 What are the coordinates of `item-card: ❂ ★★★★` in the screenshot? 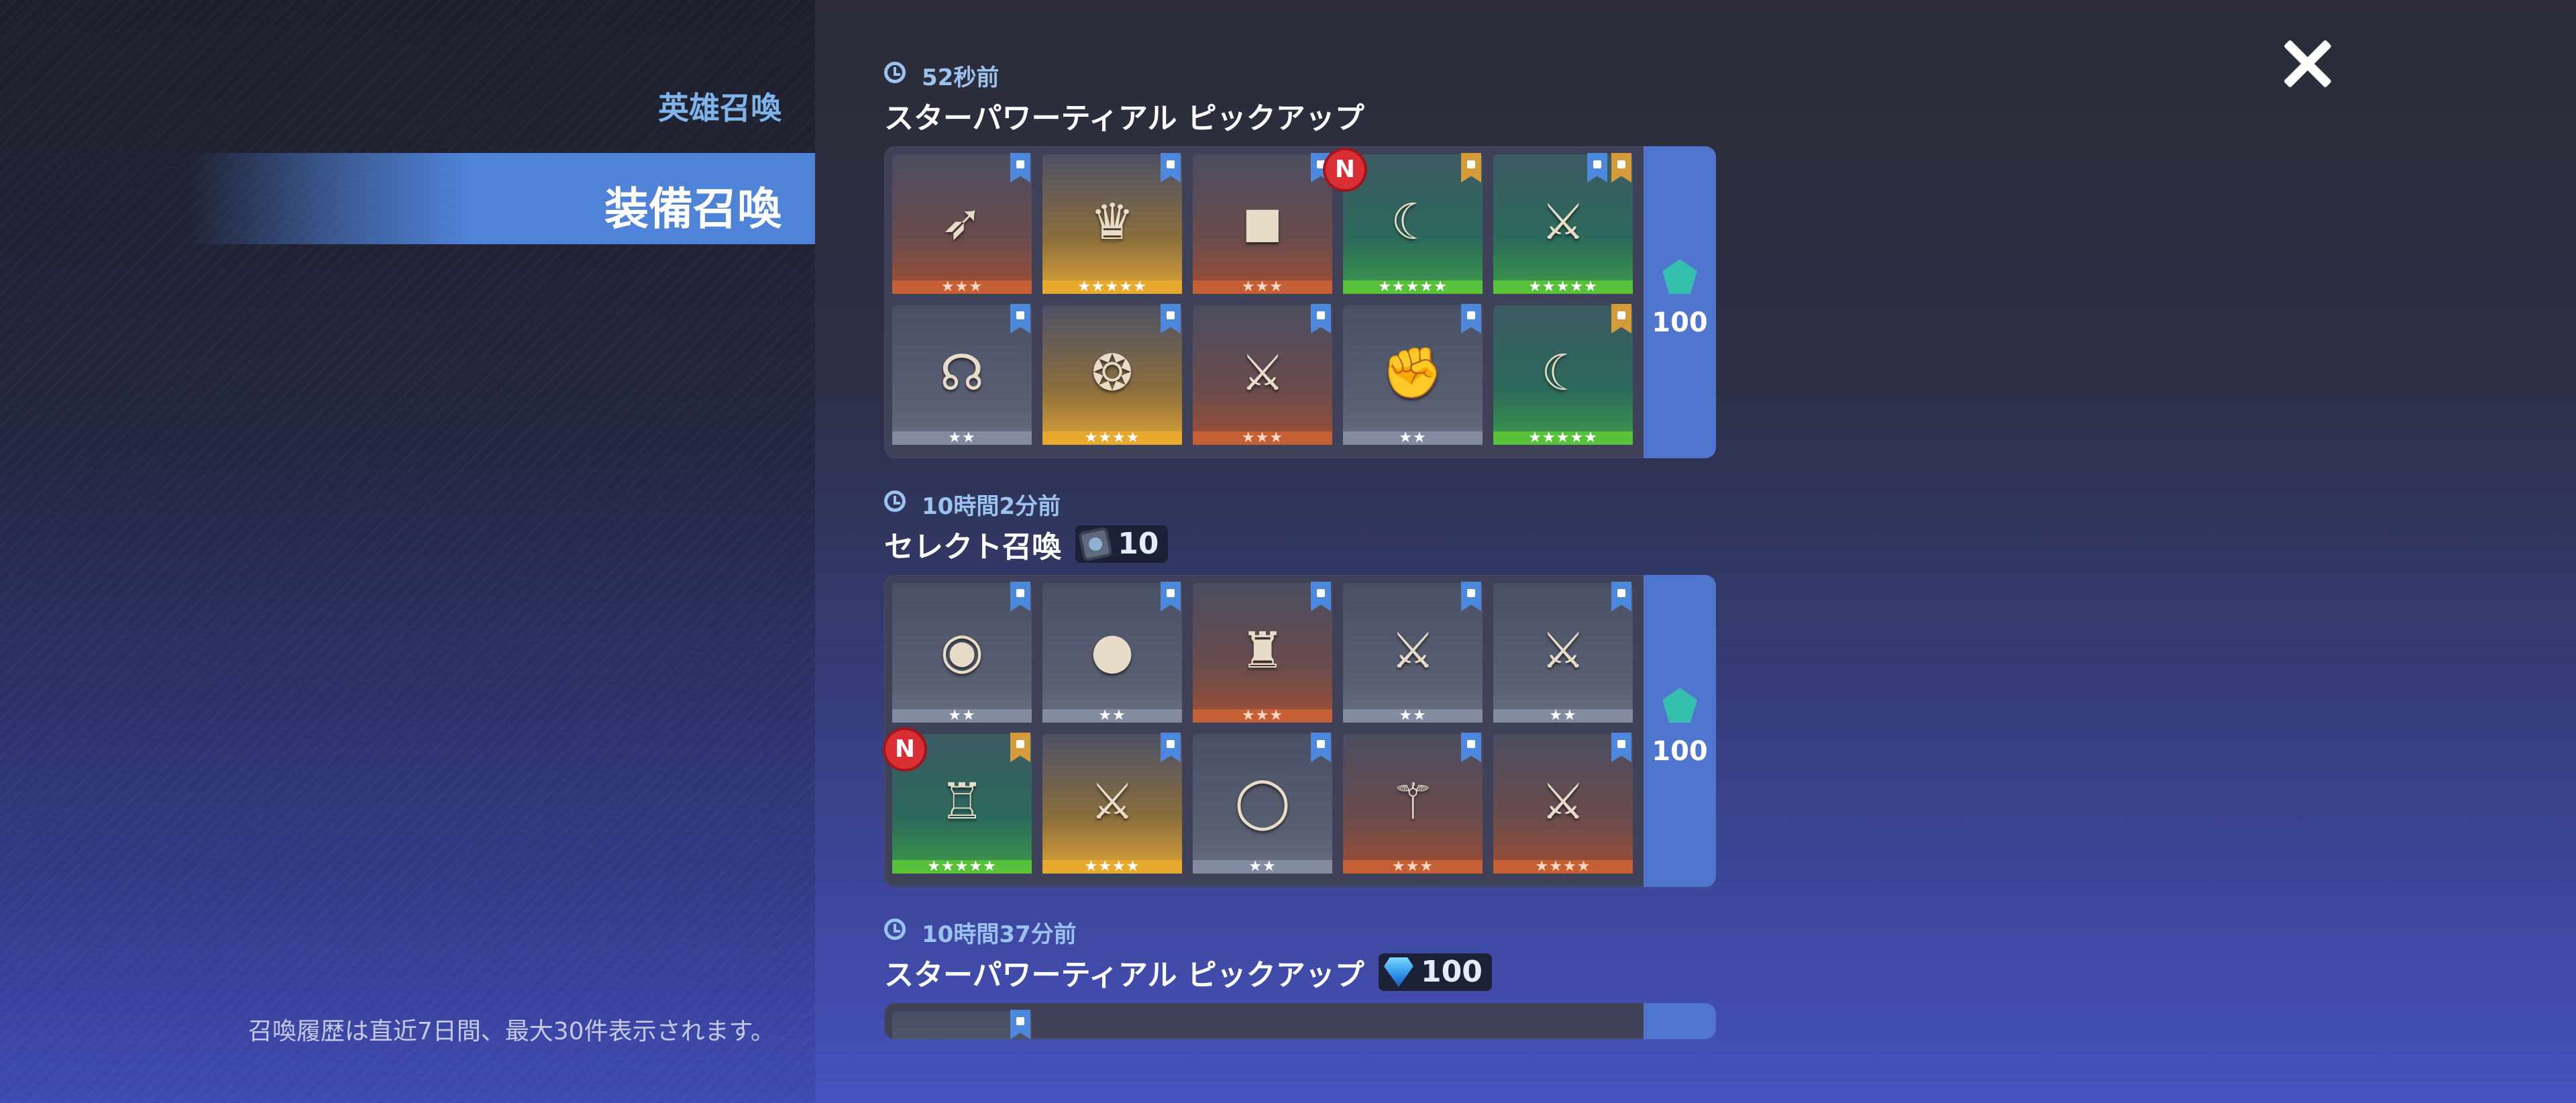 It's located at (1112, 374).